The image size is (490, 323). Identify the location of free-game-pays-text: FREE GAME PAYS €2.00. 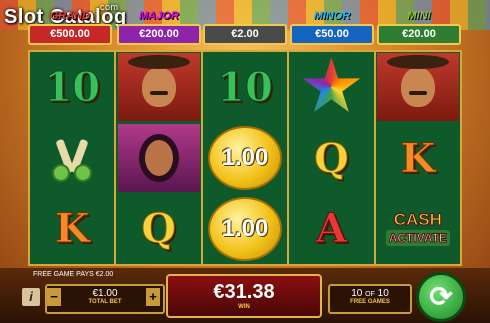
(73, 274).